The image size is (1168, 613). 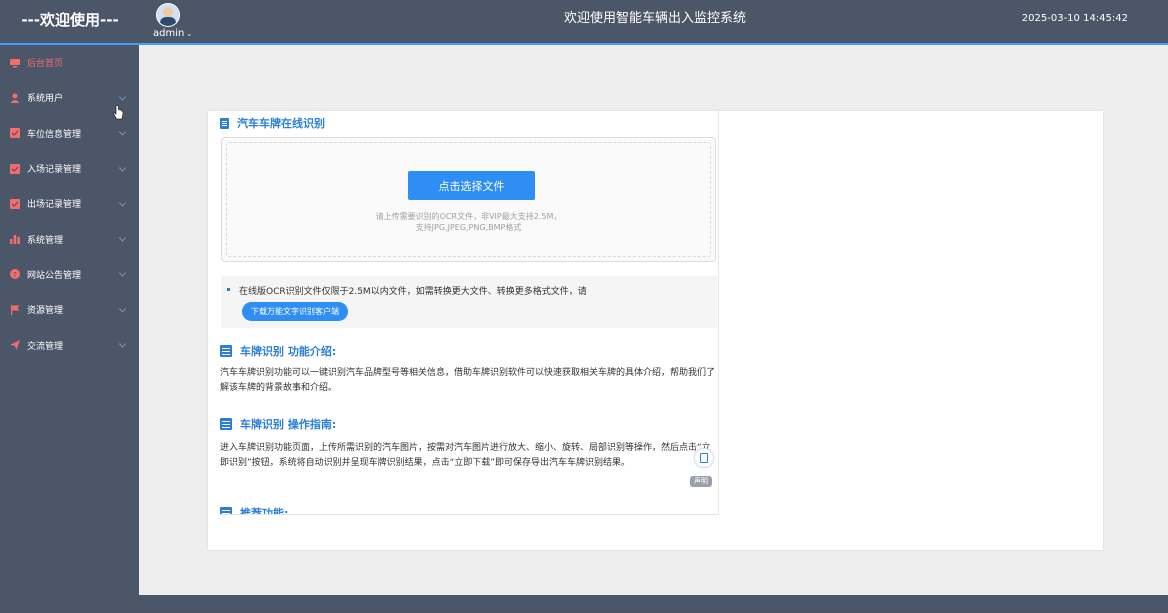 What do you see at coordinates (703, 470) in the screenshot?
I see `statement-float: 声明` at bounding box center [703, 470].